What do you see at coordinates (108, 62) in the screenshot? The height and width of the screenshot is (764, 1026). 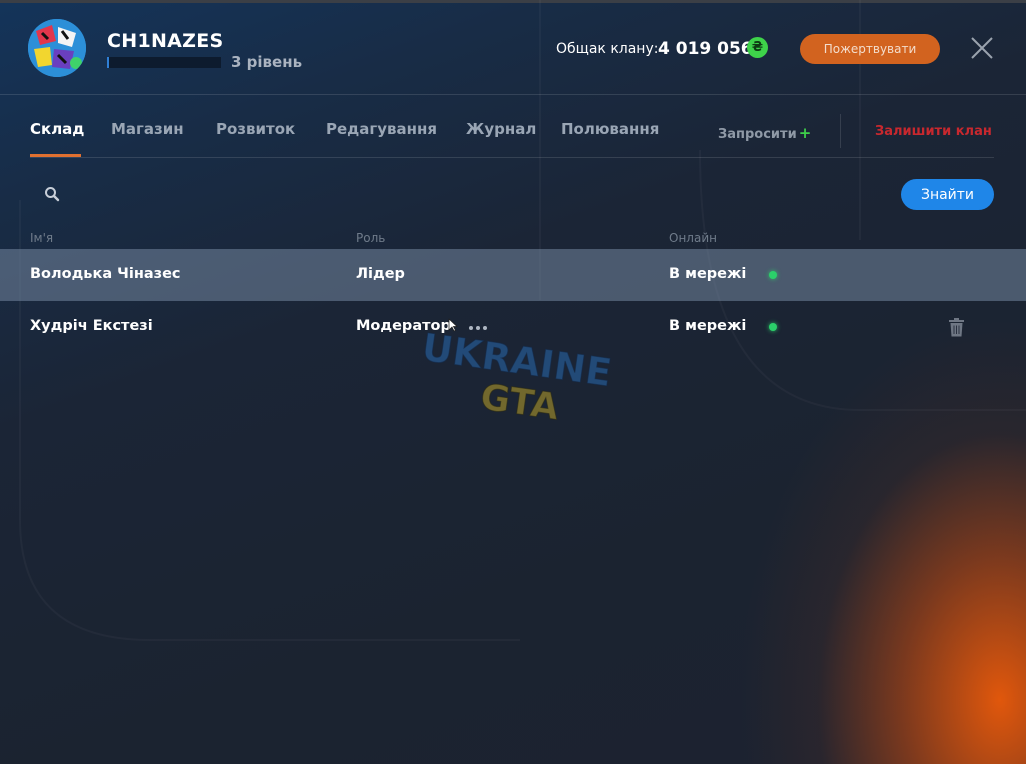 I see `level-progress-fill` at bounding box center [108, 62].